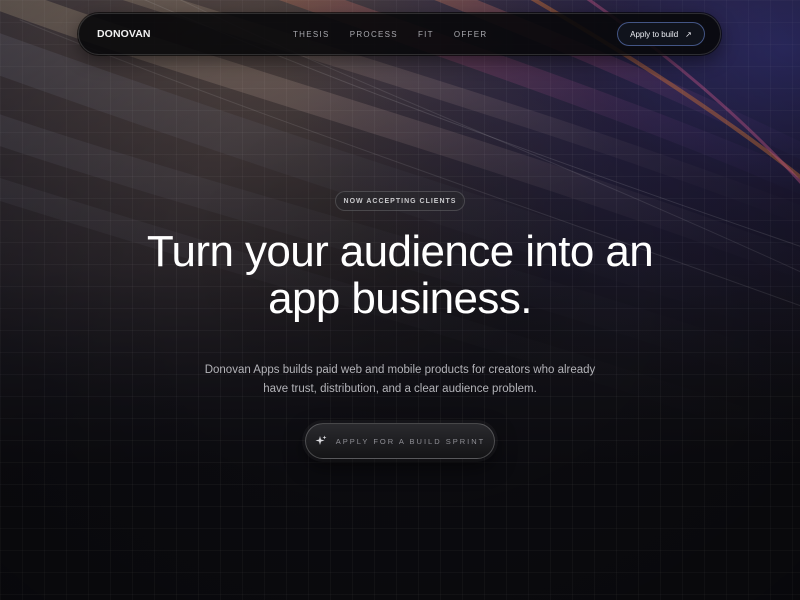 This screenshot has height=600, width=800. I want to click on headline-line-1: Turn your audience into an, so click(400, 251).